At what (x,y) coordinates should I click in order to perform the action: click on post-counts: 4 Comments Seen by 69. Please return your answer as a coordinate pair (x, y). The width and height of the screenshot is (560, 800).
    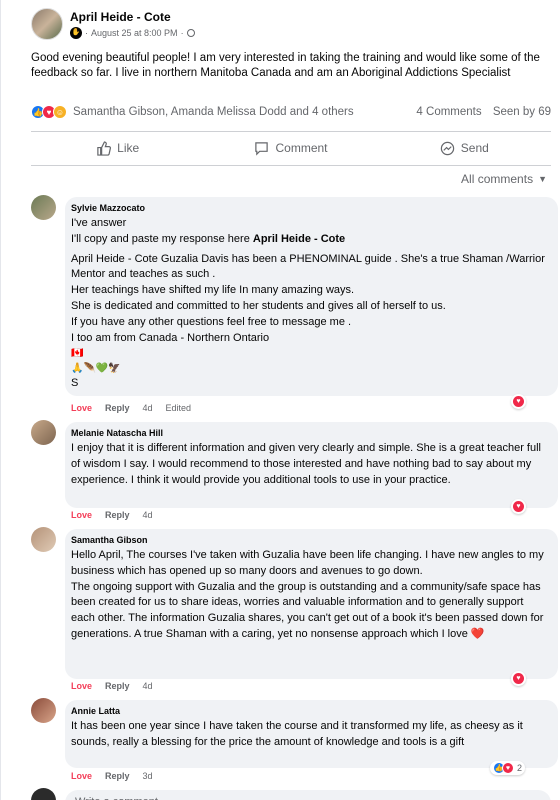
    Looking at the image, I should click on (479, 112).